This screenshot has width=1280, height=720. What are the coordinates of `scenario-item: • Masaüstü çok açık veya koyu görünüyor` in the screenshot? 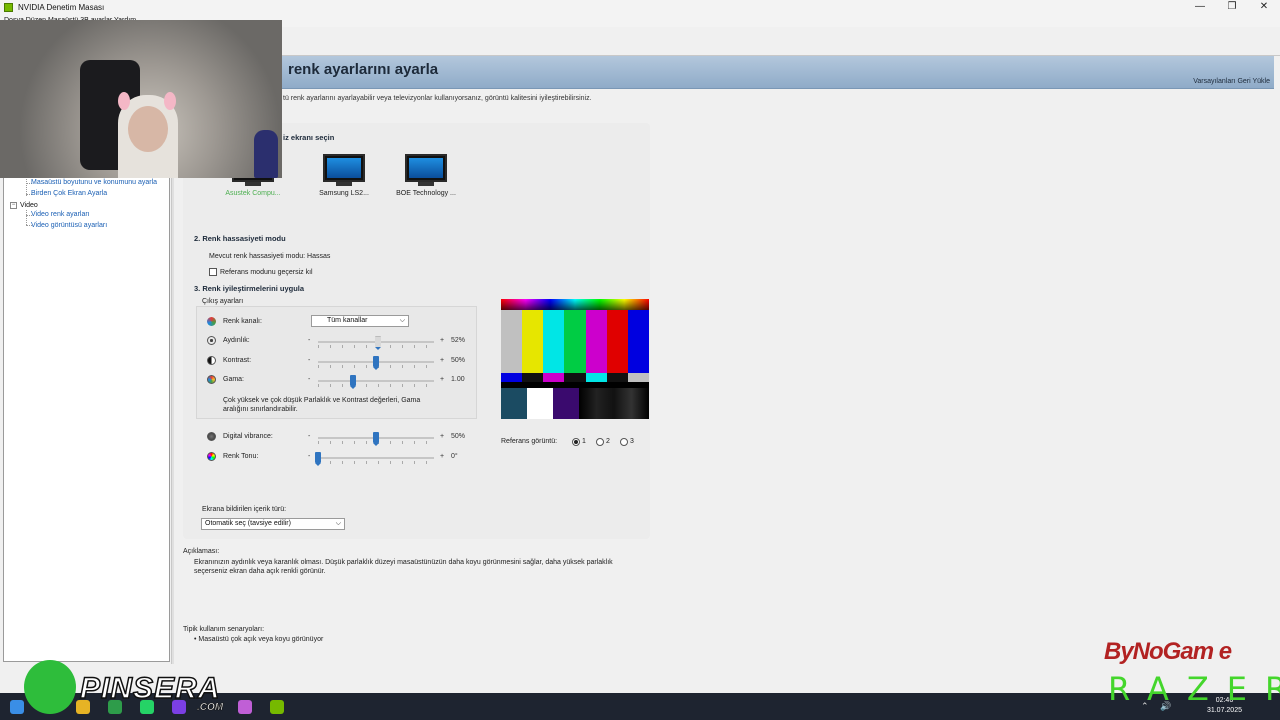 It's located at (259, 639).